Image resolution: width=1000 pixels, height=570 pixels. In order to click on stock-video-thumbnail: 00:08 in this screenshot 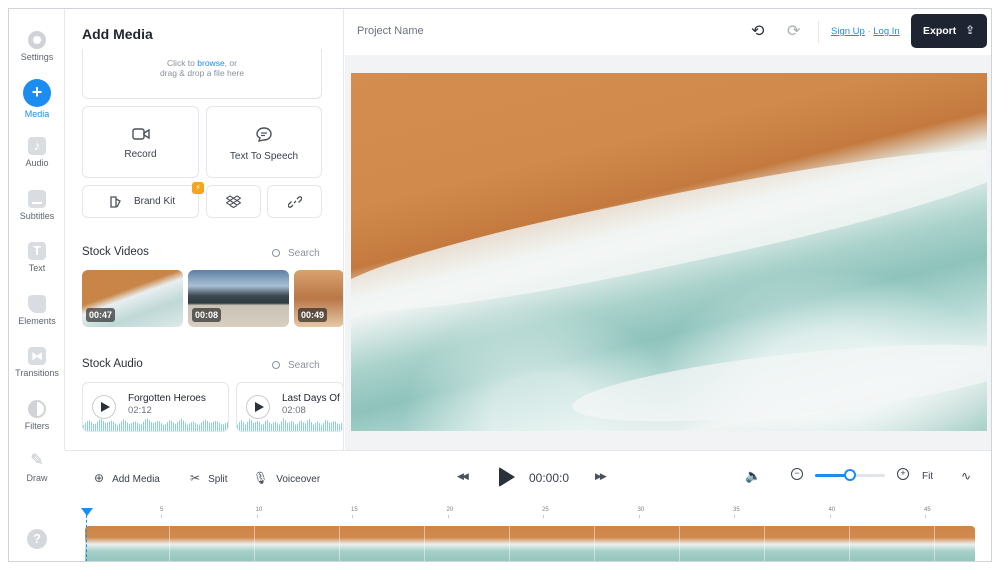, I will do `click(238, 298)`.